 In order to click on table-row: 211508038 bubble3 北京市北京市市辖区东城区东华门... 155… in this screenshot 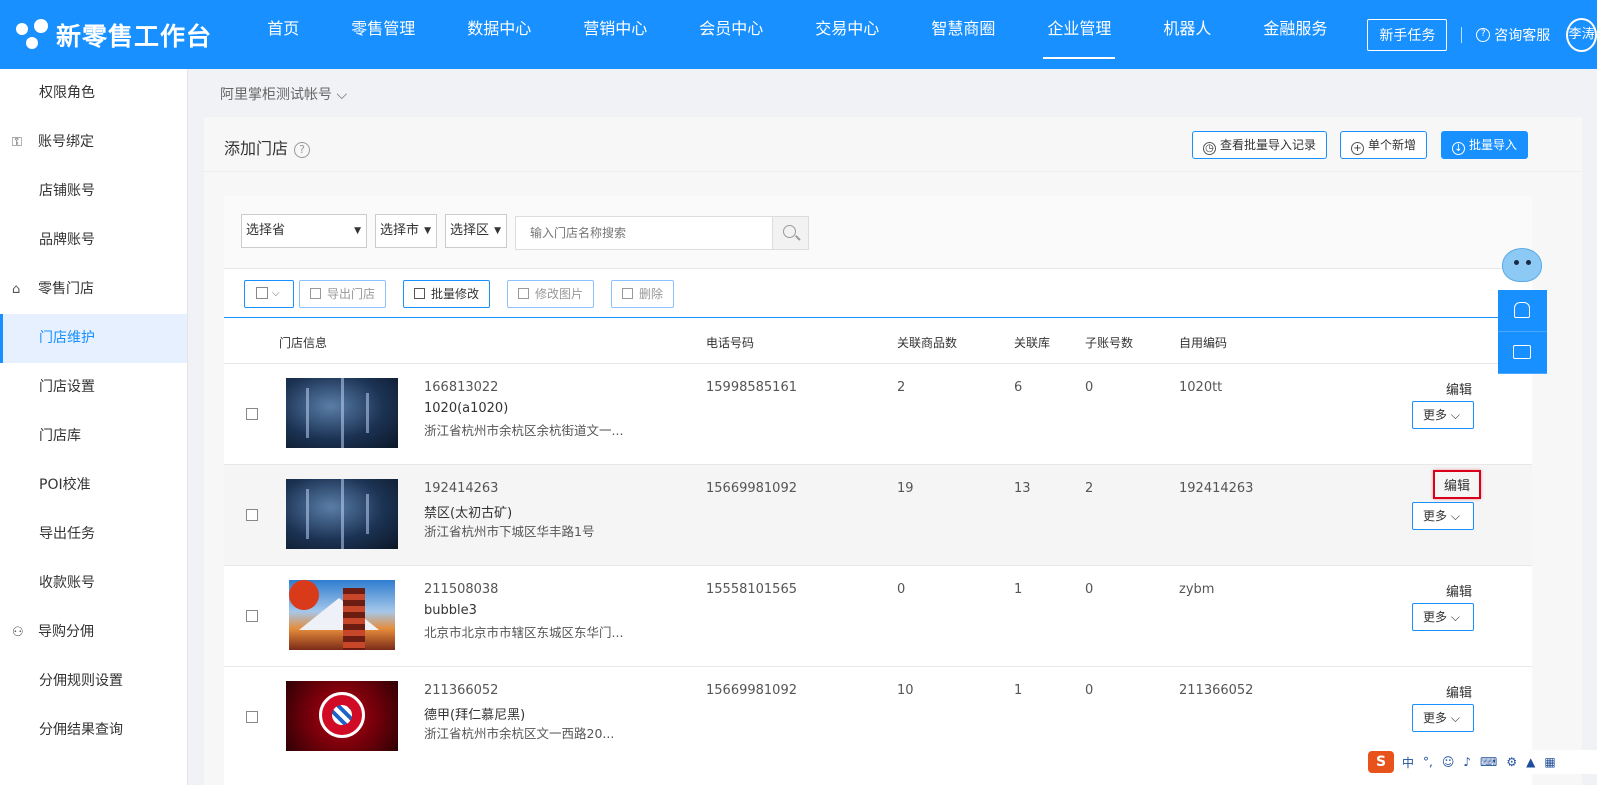, I will do `click(878, 615)`.